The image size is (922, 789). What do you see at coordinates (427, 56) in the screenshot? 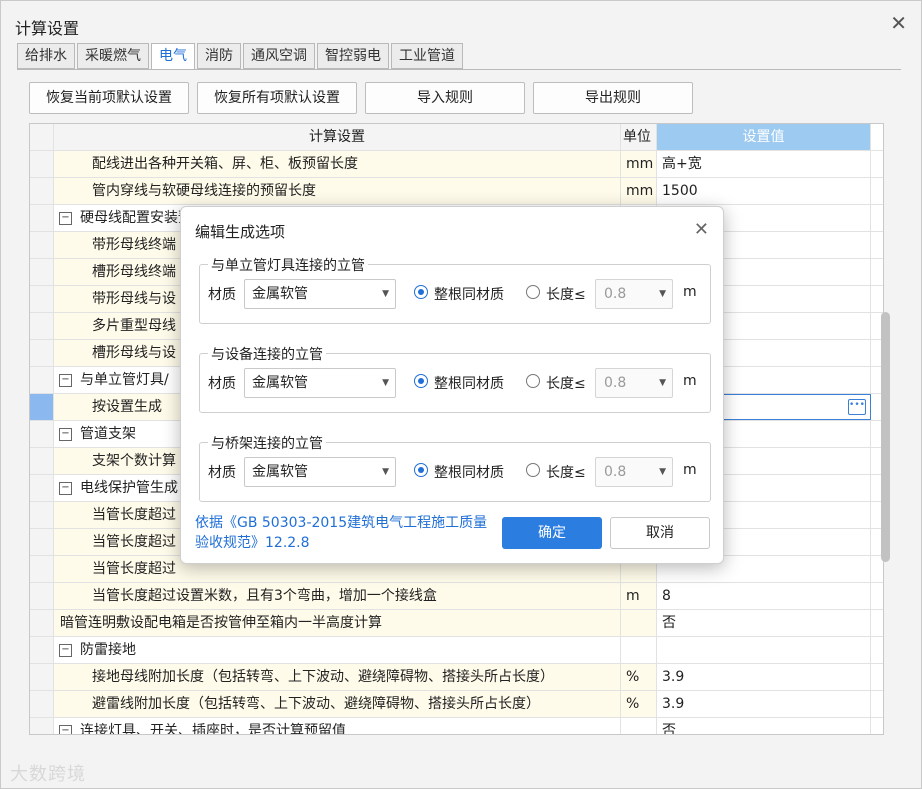
I see `tab-industrial-pipe: 工业管道` at bounding box center [427, 56].